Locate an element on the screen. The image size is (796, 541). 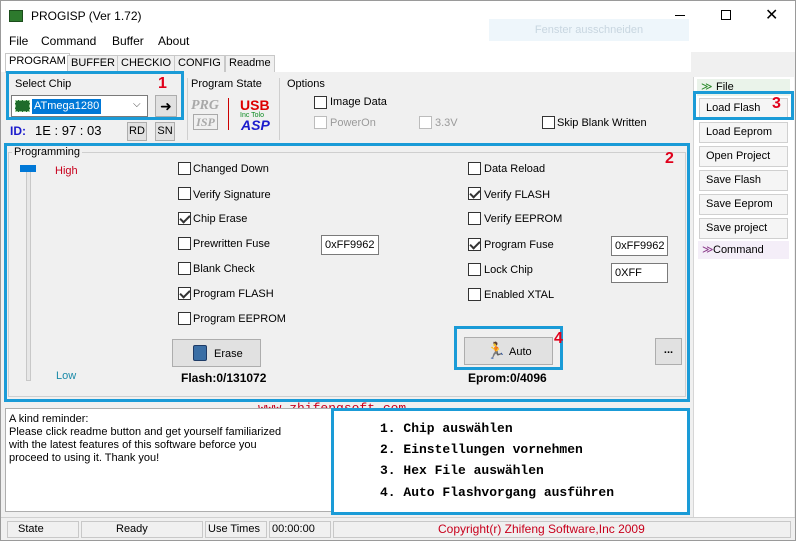
chip-id-value: 1E : 97 : 03 is located at coordinates (68, 130).